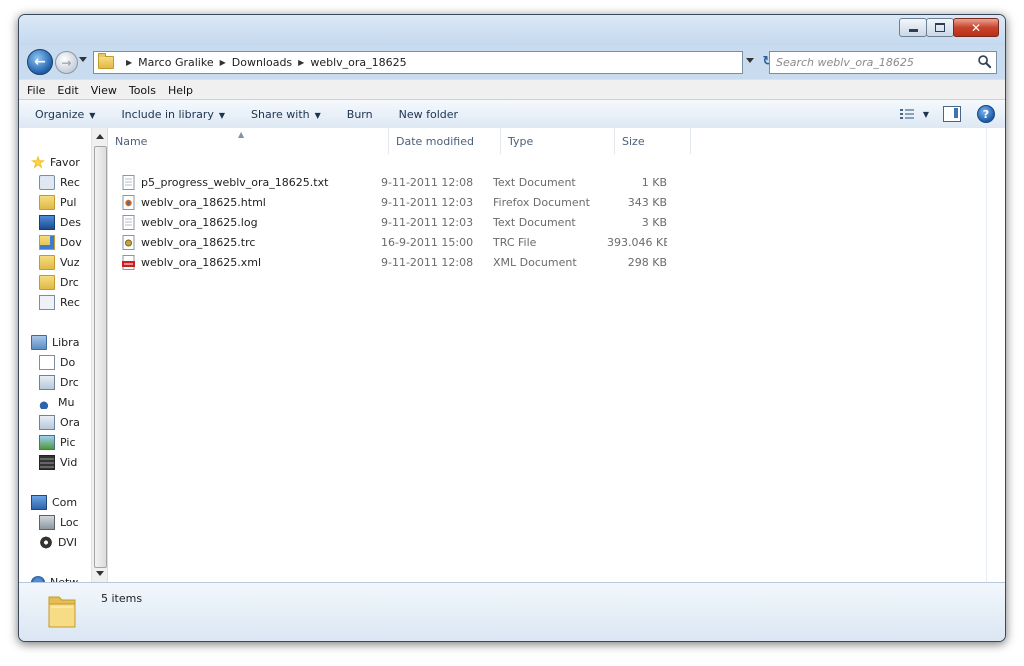  I want to click on nav-item: Vuz, so click(59, 262).